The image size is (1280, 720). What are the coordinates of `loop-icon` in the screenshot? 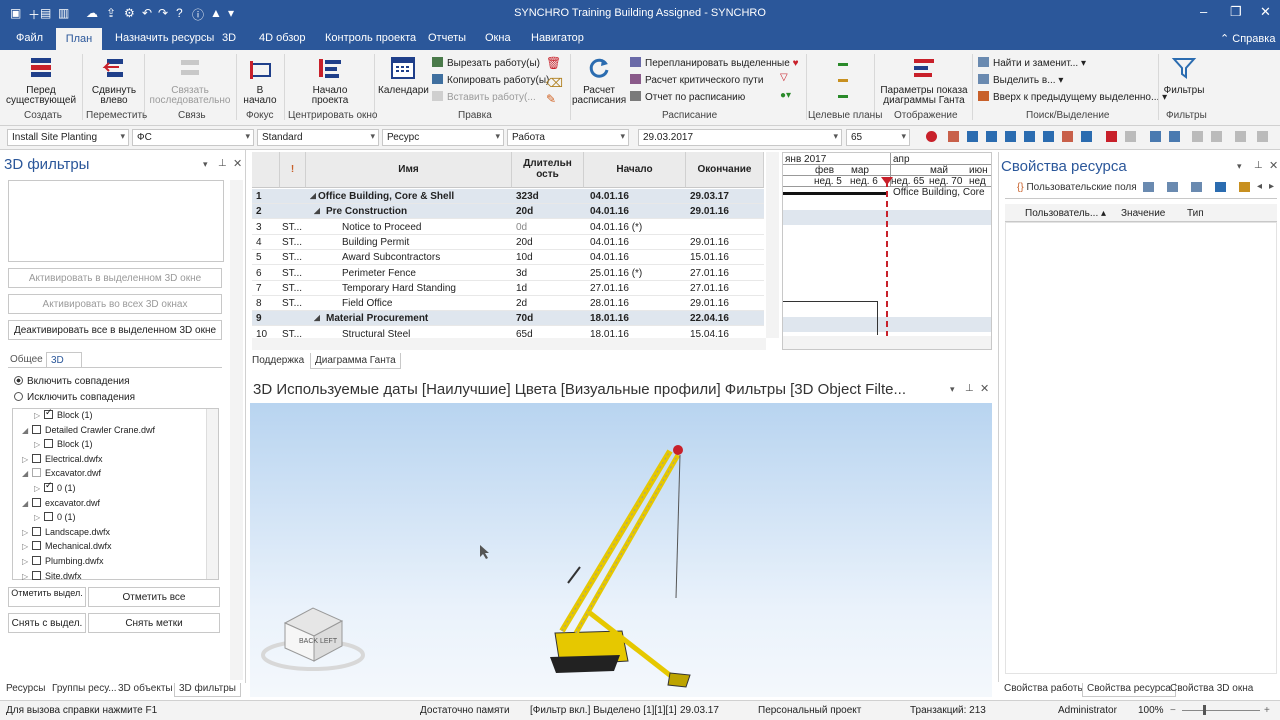 It's located at (1086, 136).